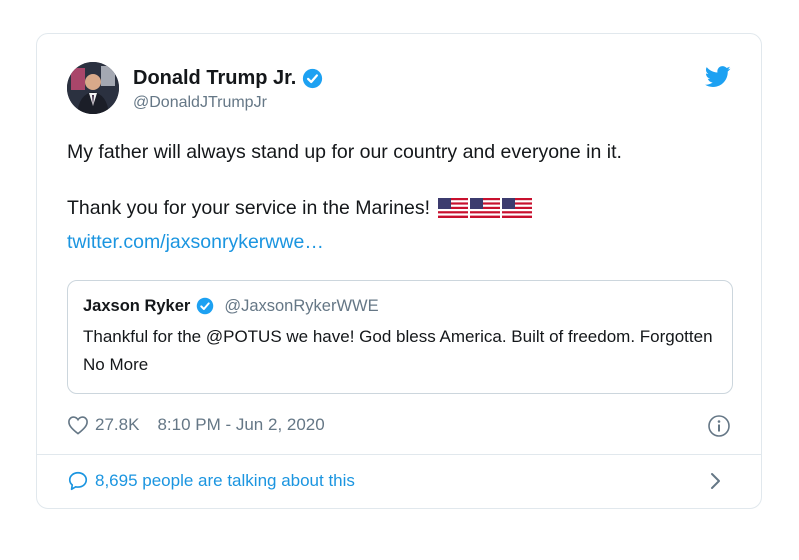 Image resolution: width=799 pixels, height=560 pixels. What do you see at coordinates (78, 481) in the screenshot?
I see `comment-bubble-icon` at bounding box center [78, 481].